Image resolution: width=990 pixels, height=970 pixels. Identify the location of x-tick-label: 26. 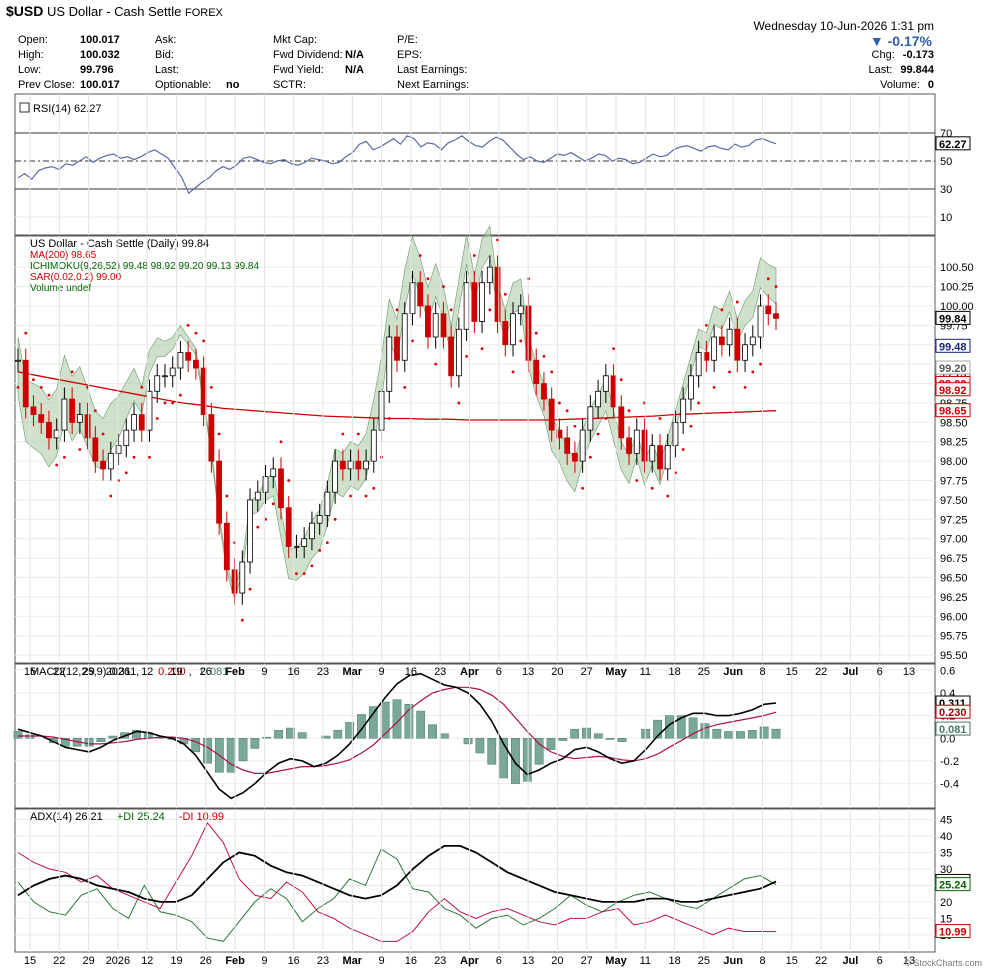
(206, 672).